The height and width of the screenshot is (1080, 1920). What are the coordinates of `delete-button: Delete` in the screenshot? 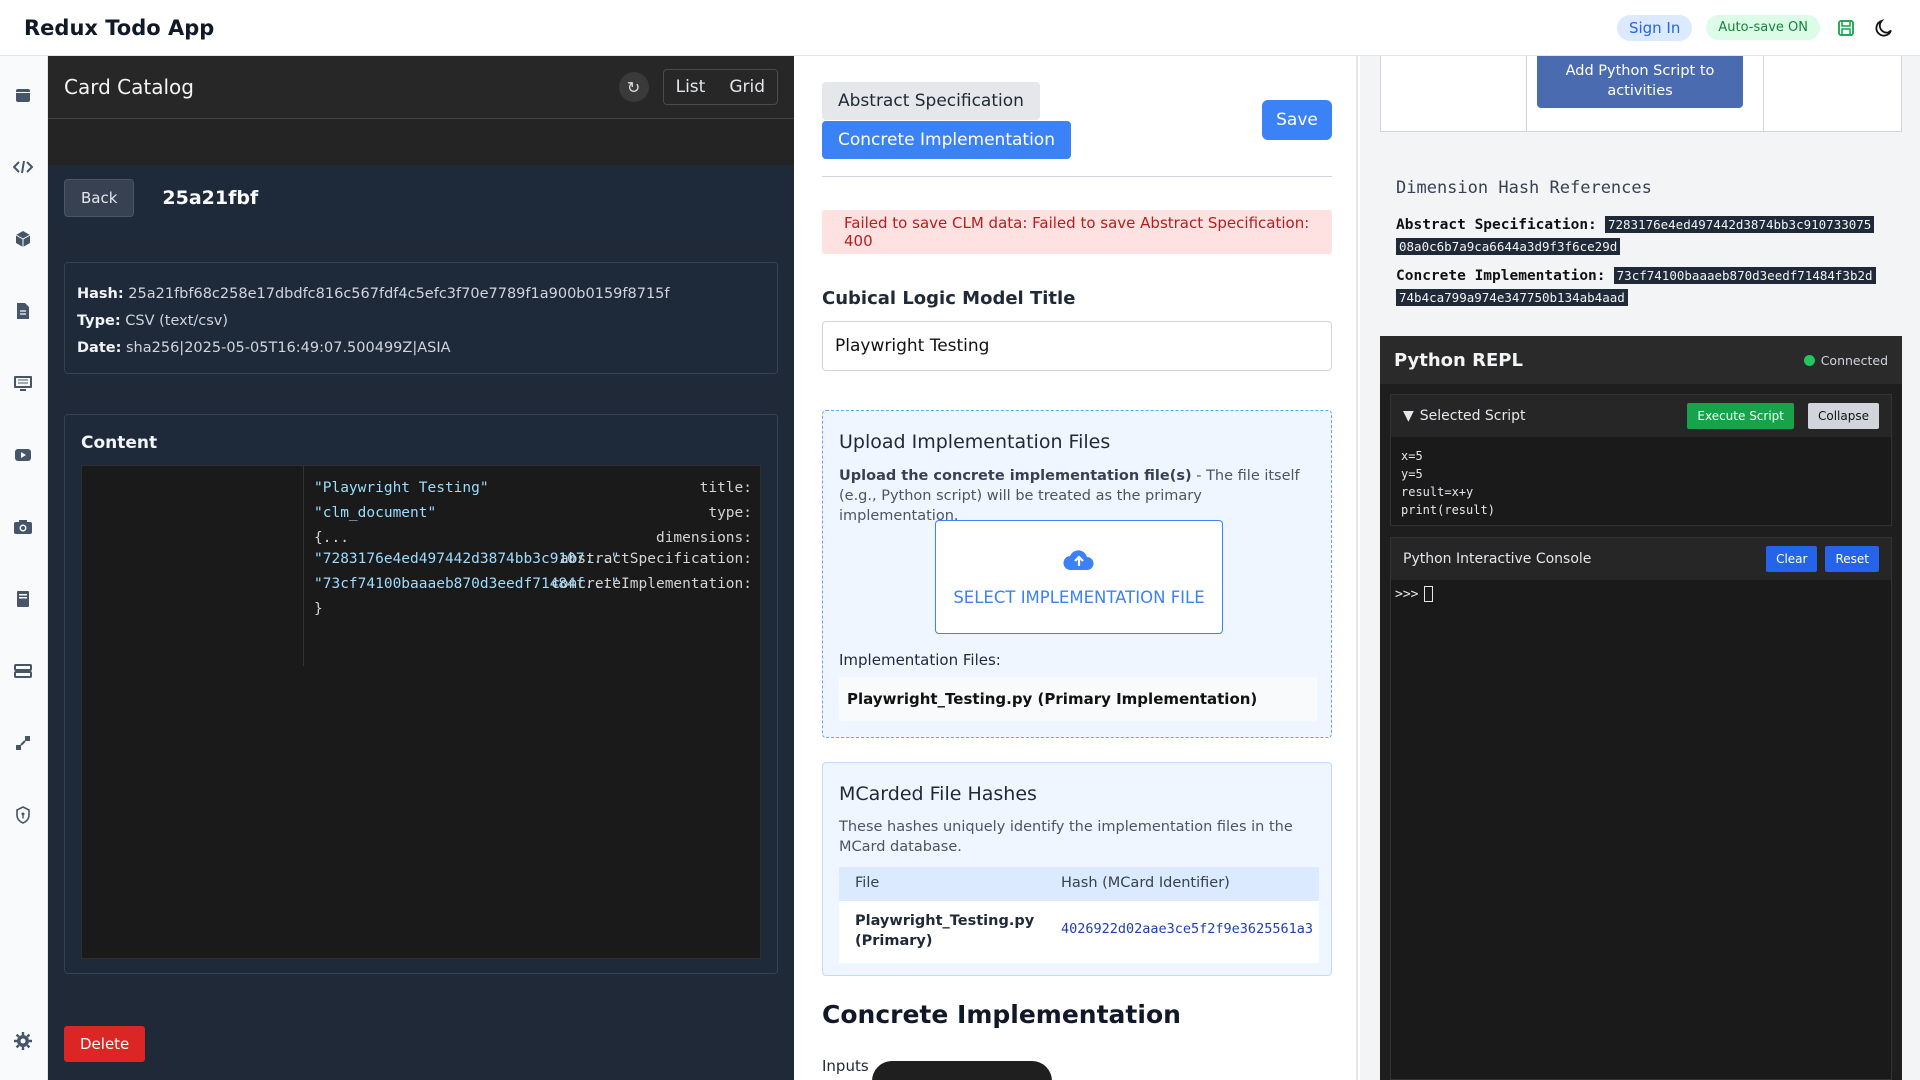 It's located at (105, 1044).